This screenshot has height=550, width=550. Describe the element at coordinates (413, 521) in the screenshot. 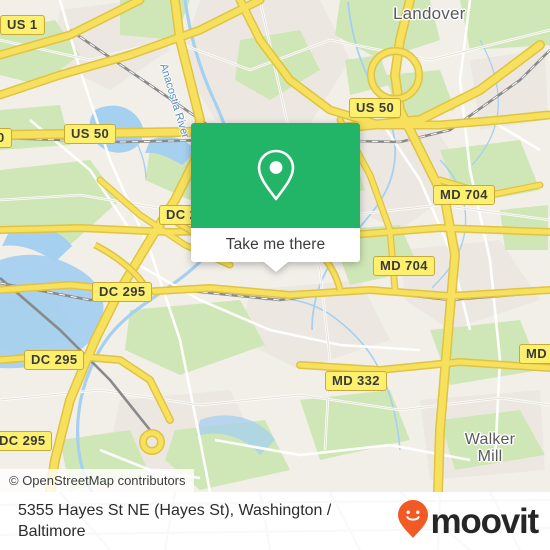

I see `moovit-pin-smiley-icon` at that location.